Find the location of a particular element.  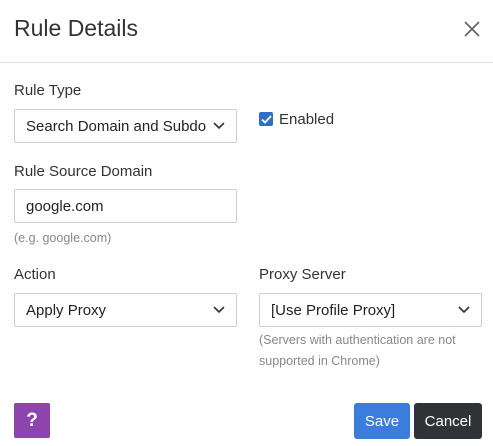

action-label: Action is located at coordinates (35, 274).